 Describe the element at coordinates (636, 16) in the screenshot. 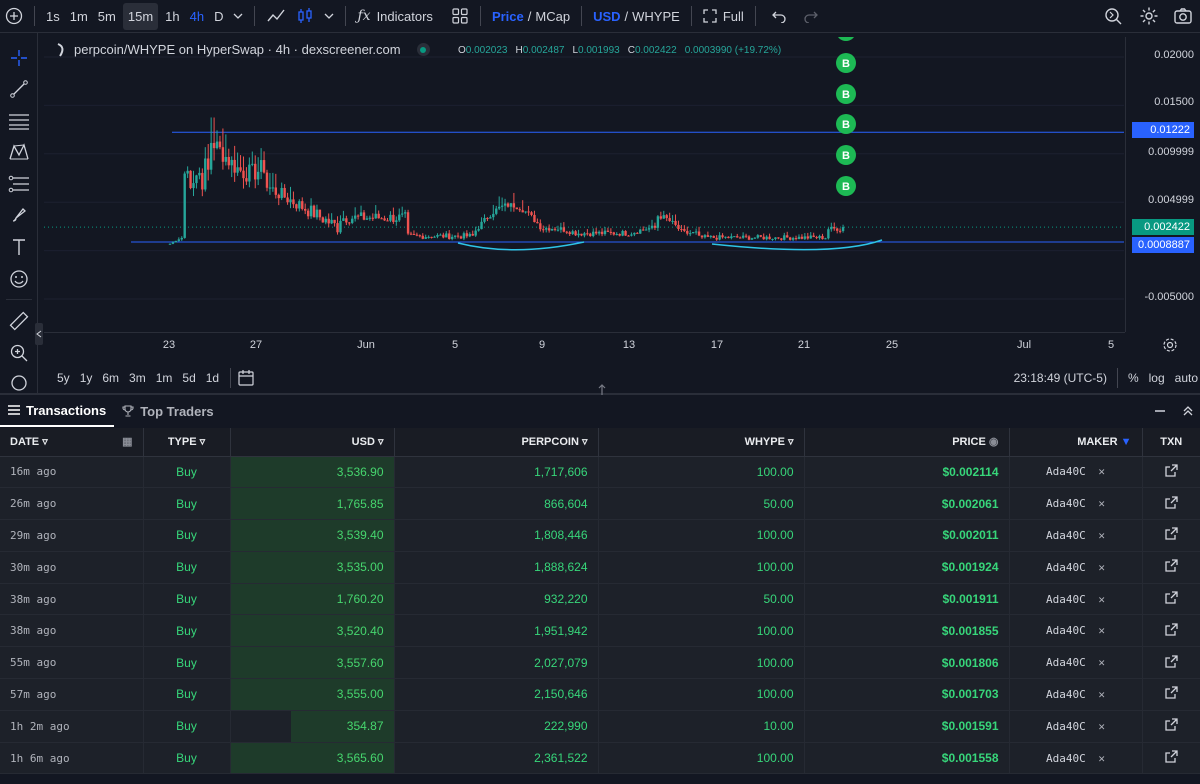

I see `usd-whype-toggle: USD / WHYPE` at that location.